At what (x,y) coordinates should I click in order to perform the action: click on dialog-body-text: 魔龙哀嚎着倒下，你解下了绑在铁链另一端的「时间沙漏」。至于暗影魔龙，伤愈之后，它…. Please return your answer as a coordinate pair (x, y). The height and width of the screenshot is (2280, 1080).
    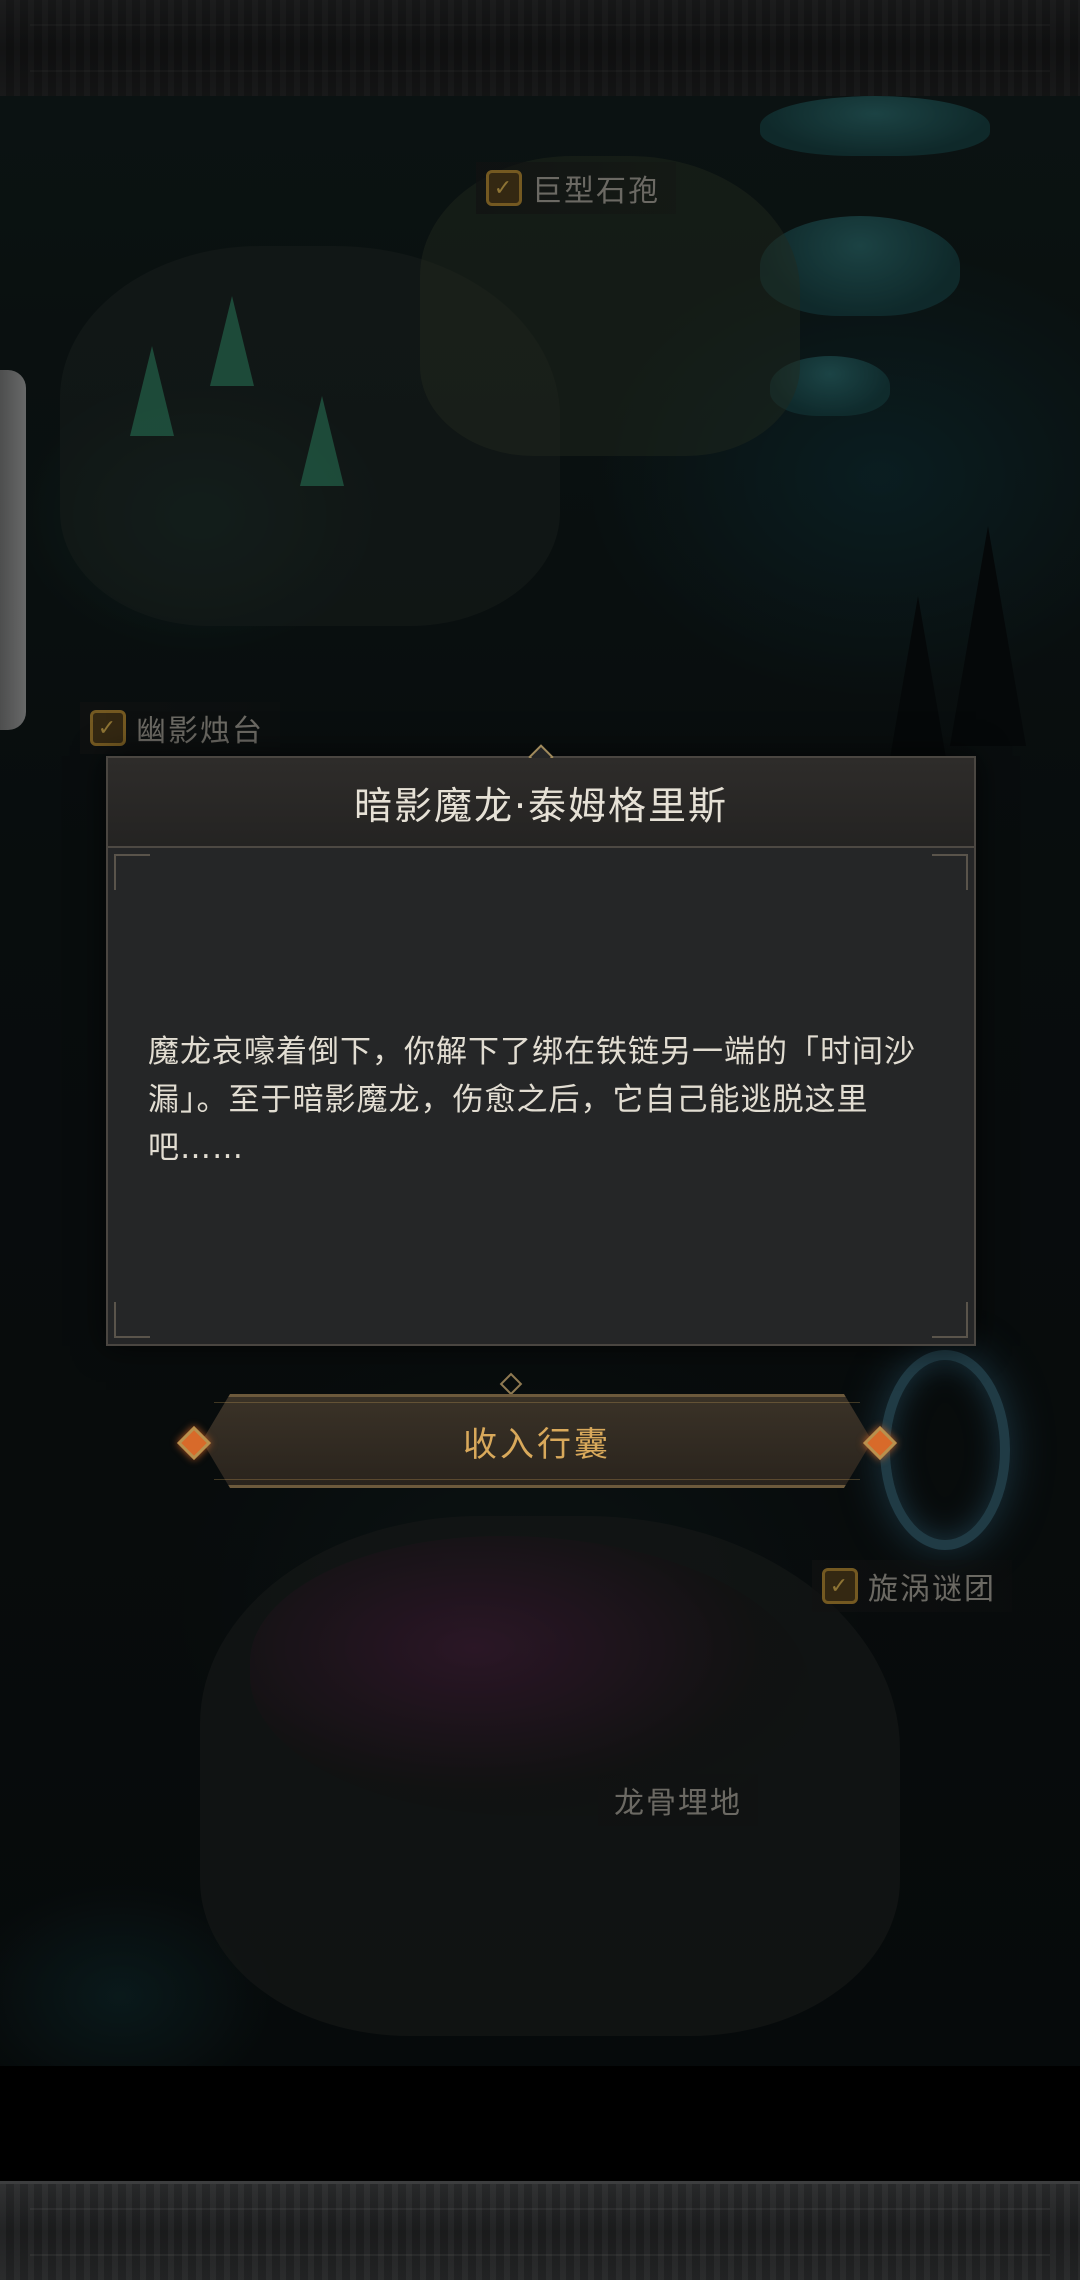
    Looking at the image, I should click on (532, 1100).